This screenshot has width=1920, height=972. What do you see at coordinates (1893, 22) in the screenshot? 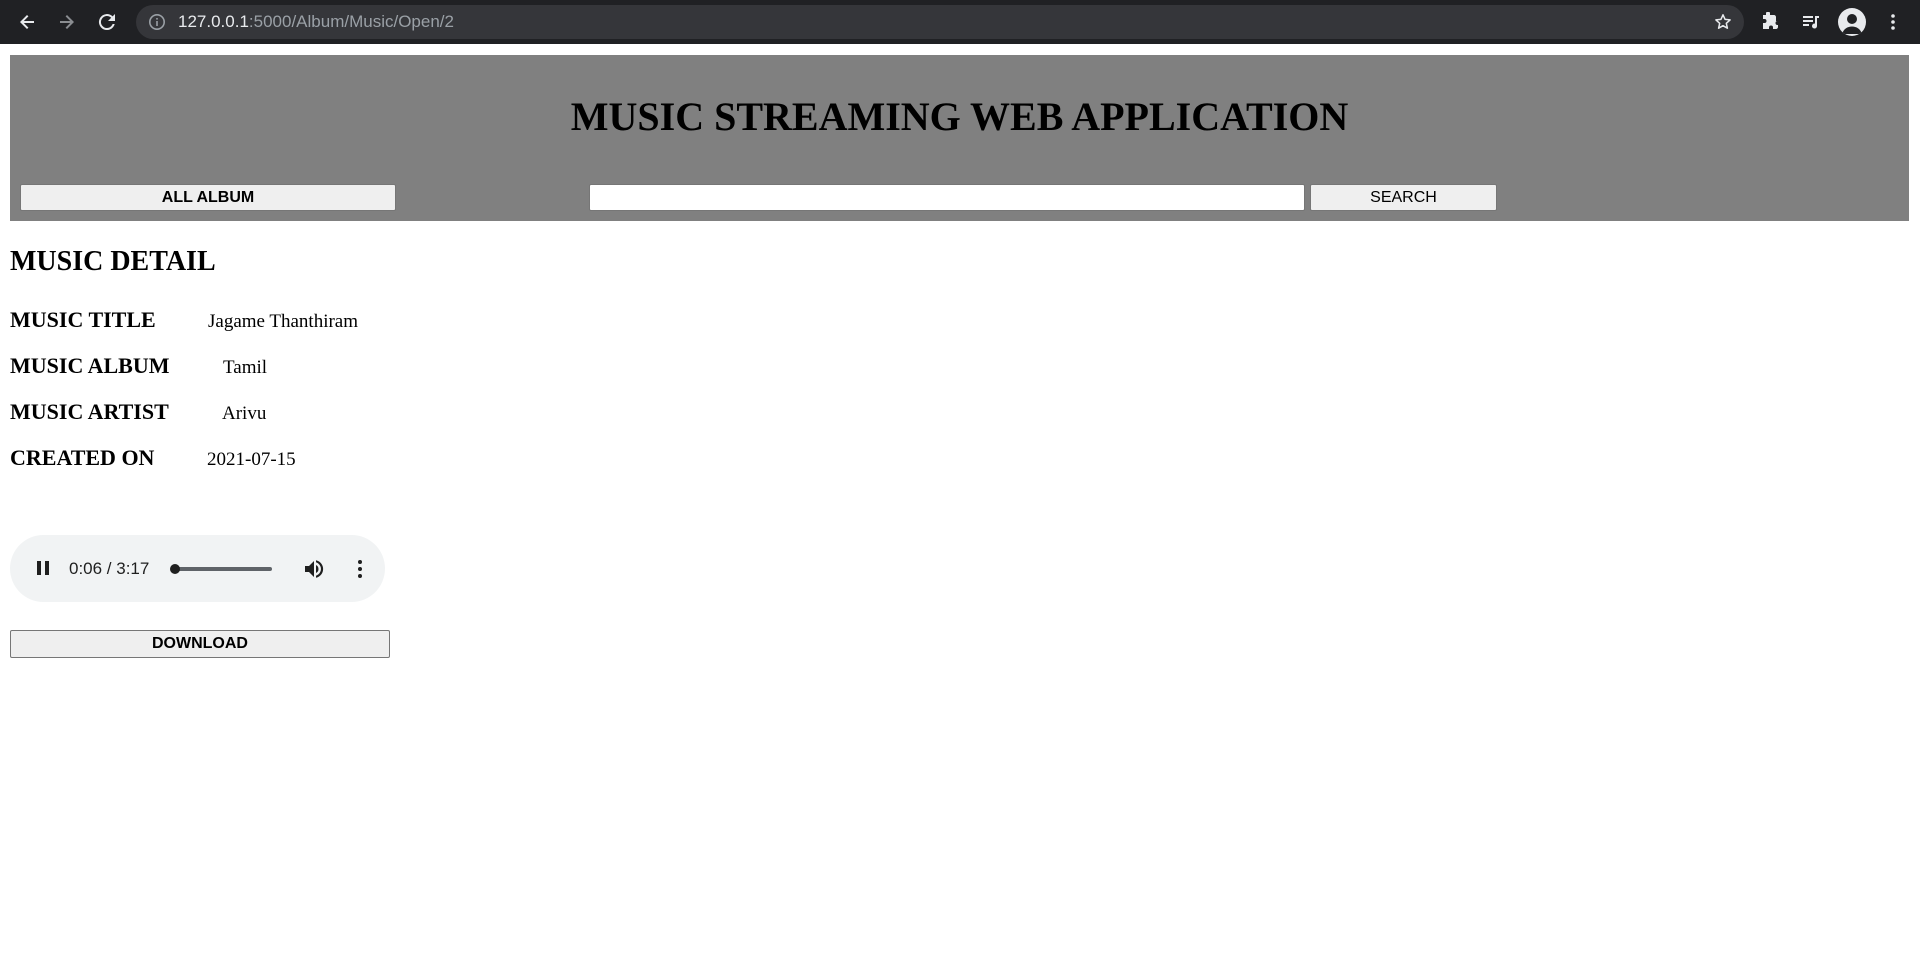
I see `kebab-menu-icon` at bounding box center [1893, 22].